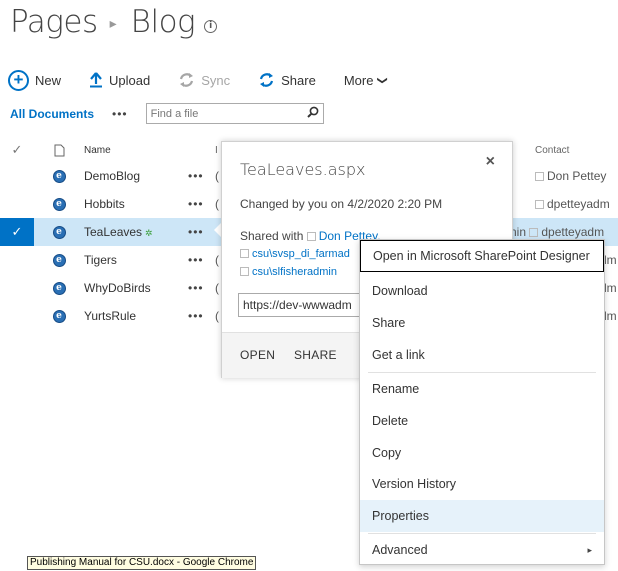 The height and width of the screenshot is (571, 618). I want to click on row-name: YurtsRule, so click(136, 316).